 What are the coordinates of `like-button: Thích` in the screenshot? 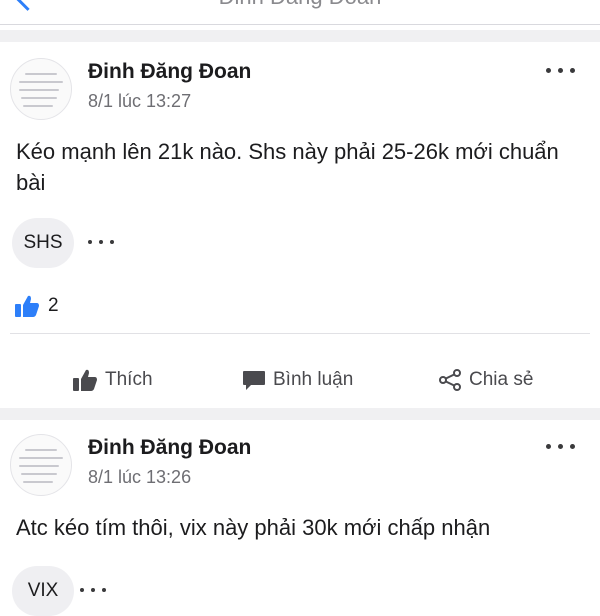 It's located at (112, 380).